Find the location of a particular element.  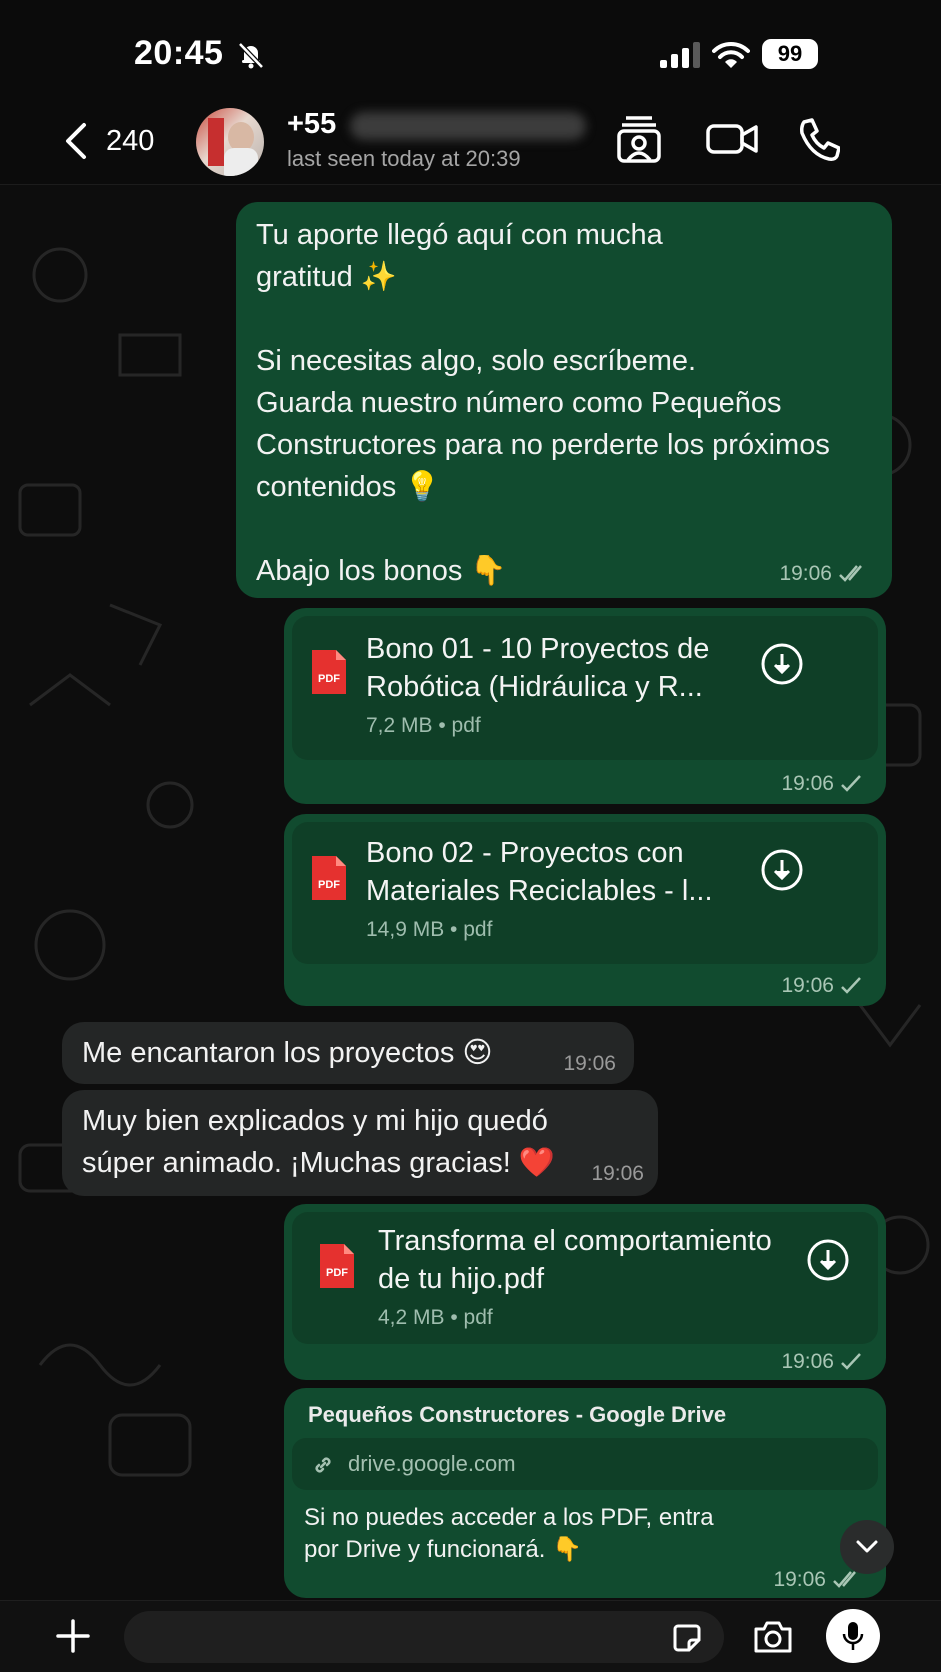

link-preview-title: Pequeños Constructores - Google Drive is located at coordinates (517, 1415).